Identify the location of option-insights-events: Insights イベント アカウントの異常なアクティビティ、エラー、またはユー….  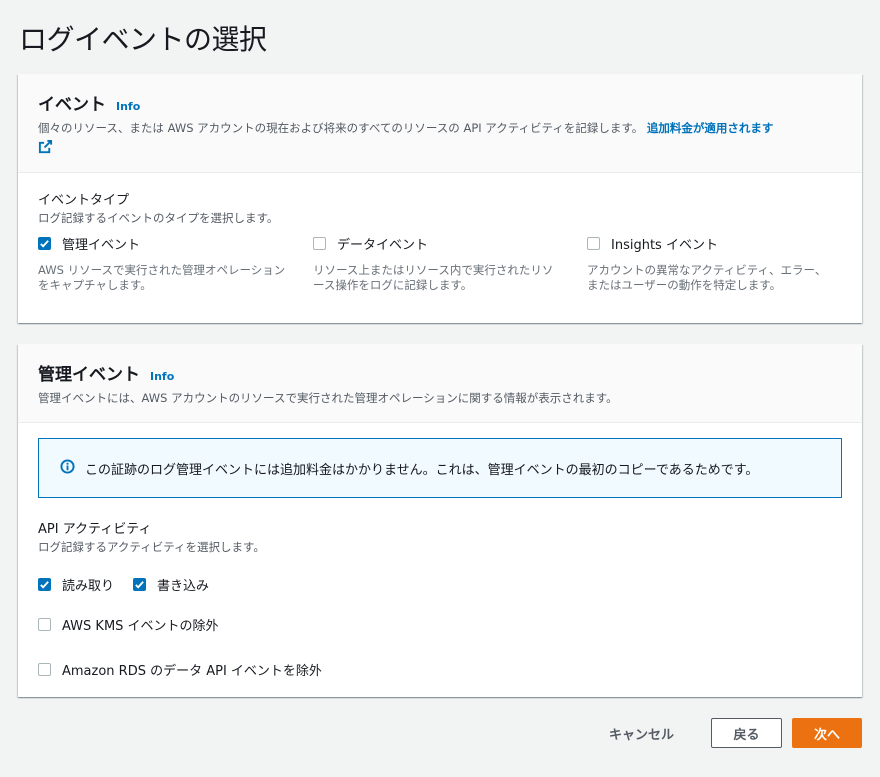
(712, 263).